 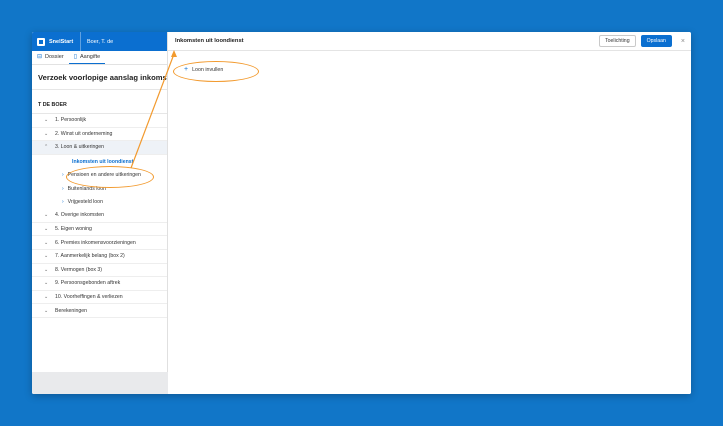 What do you see at coordinates (80, 215) in the screenshot?
I see `nav-item-label: 4. Overige inkomsten` at bounding box center [80, 215].